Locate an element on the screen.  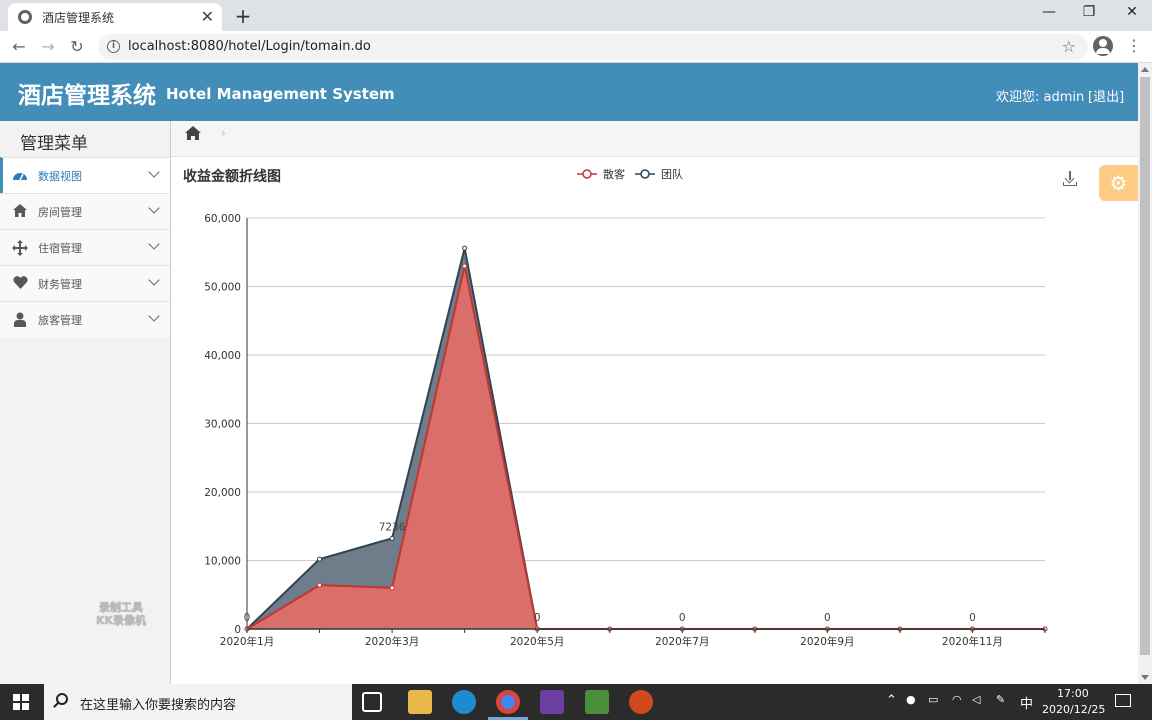
watermark-line1: 录制工具 is located at coordinates (121, 607).